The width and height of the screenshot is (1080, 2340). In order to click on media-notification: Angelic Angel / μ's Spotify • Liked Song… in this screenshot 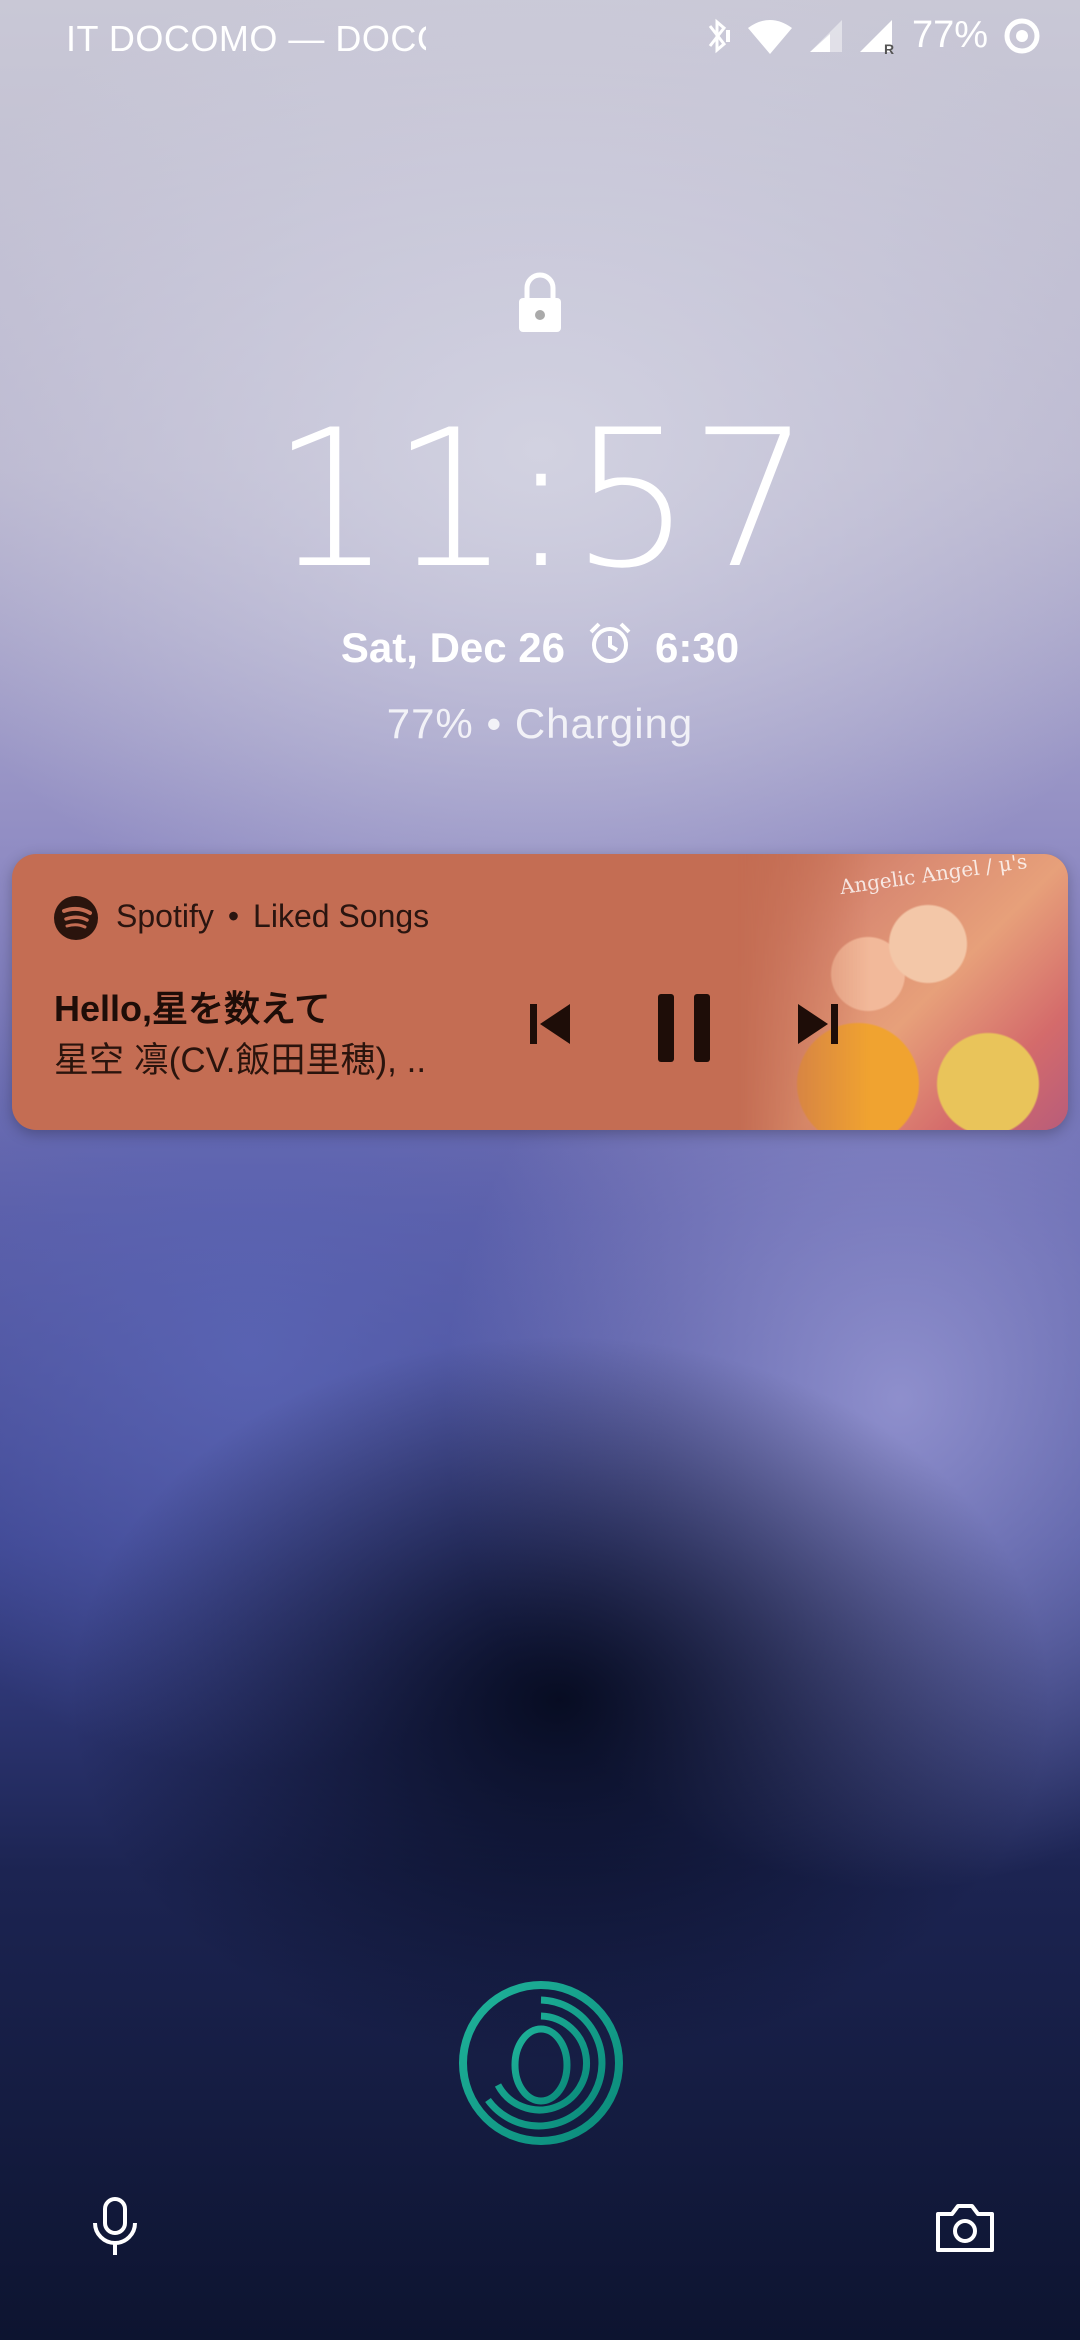, I will do `click(540, 992)`.